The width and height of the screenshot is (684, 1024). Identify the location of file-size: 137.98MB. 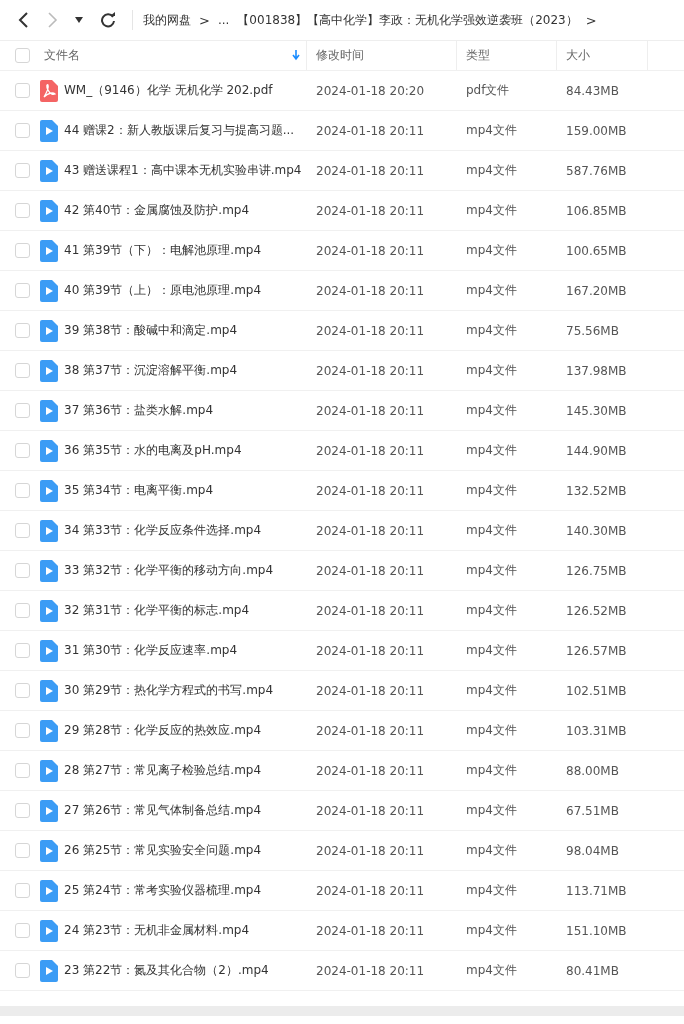
(596, 370).